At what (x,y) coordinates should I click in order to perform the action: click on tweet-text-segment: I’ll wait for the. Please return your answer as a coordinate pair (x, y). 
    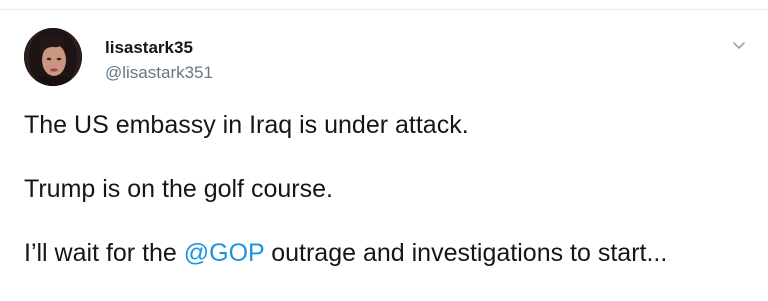
    Looking at the image, I should click on (104, 253).